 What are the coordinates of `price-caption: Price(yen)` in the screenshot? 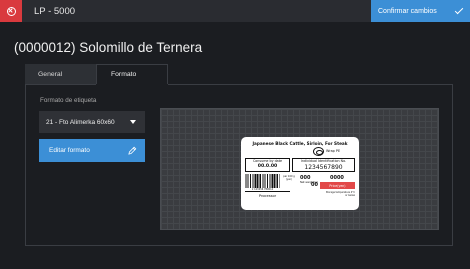 It's located at (337, 185).